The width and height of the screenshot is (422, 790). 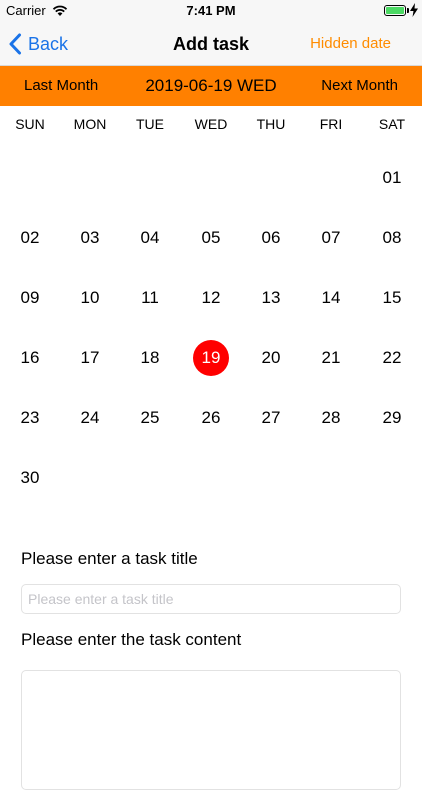 I want to click on calendar-day-selected: 19, so click(x=211, y=358).